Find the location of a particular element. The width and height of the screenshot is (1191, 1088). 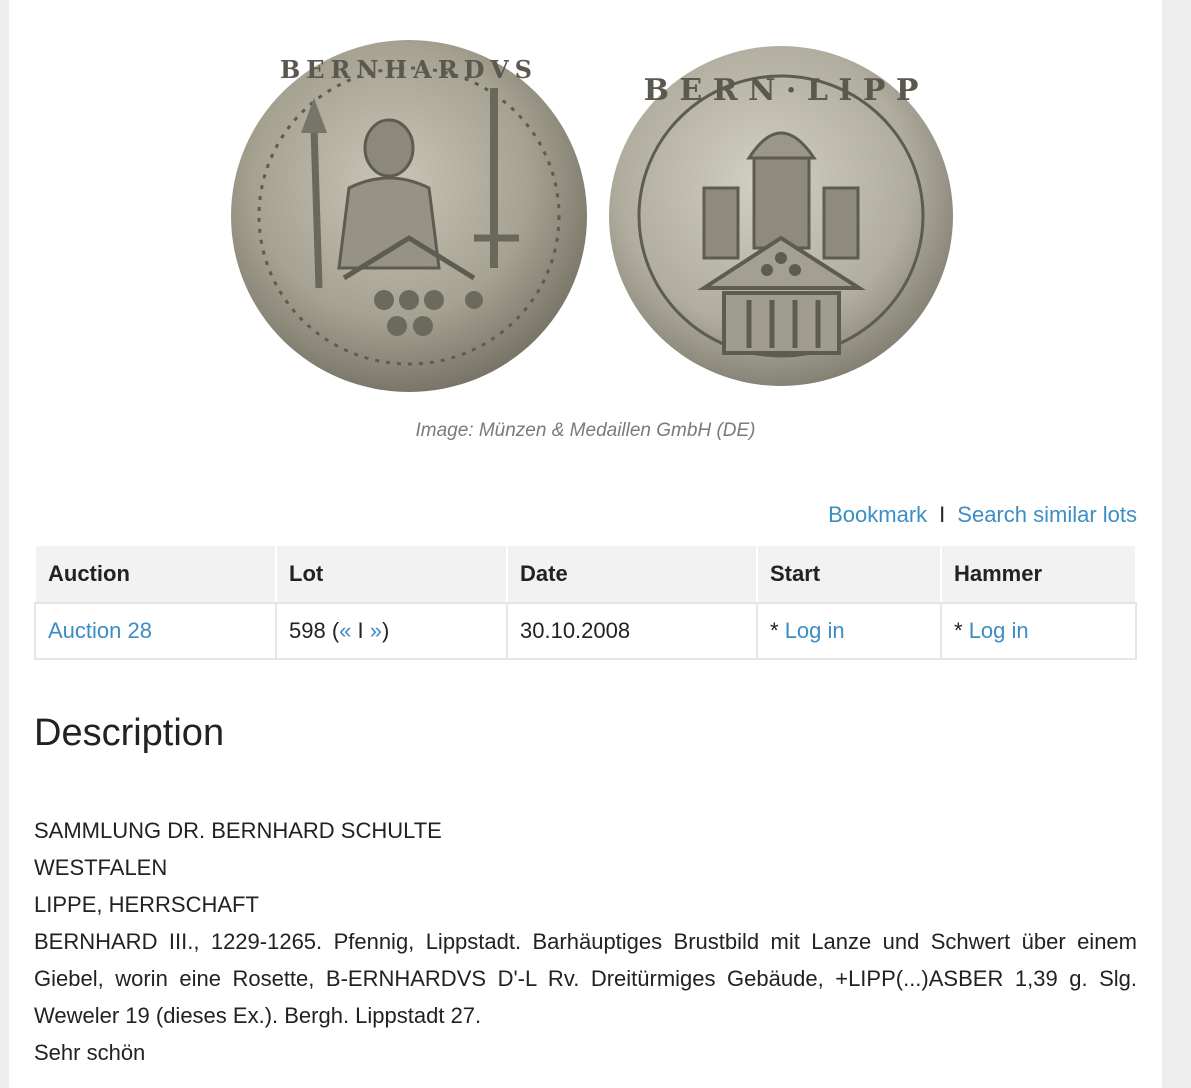

start-login-link: Log in is located at coordinates (815, 630).